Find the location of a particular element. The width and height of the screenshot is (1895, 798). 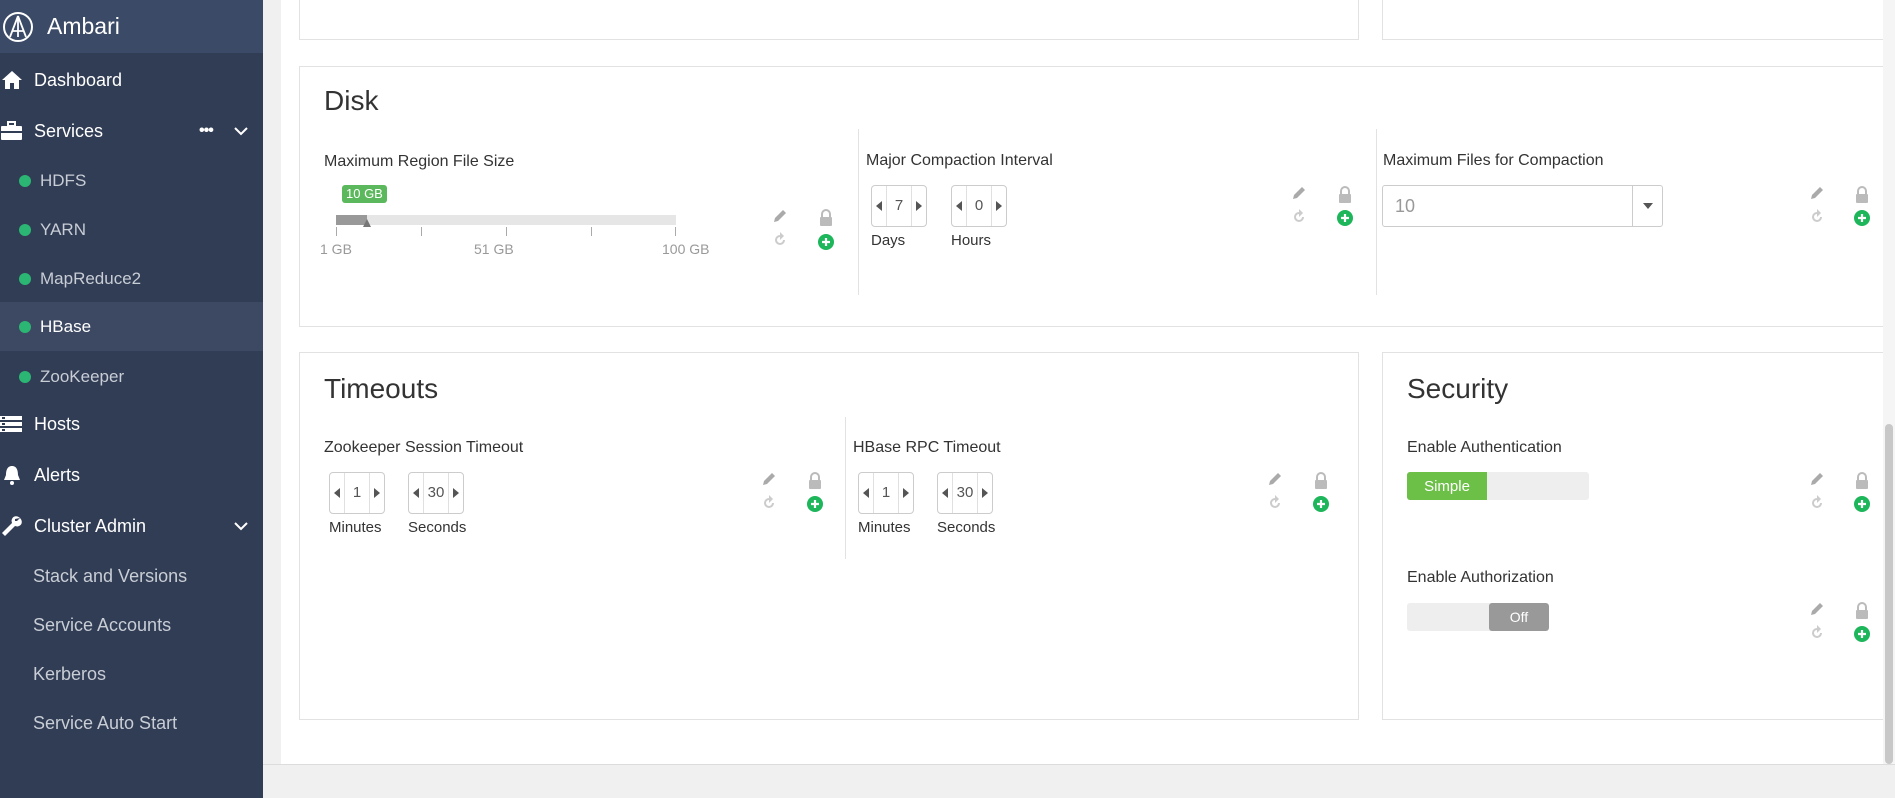

nav-services: Services ••• is located at coordinates (131, 131).